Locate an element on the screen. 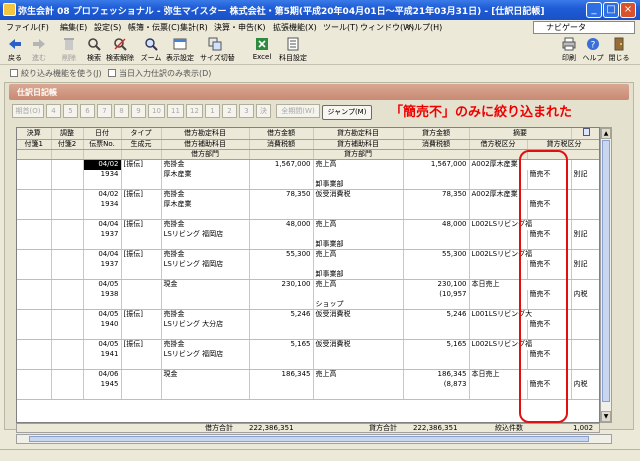 The image size is (640, 461). hdr-closing: 決算 is located at coordinates (34, 134).